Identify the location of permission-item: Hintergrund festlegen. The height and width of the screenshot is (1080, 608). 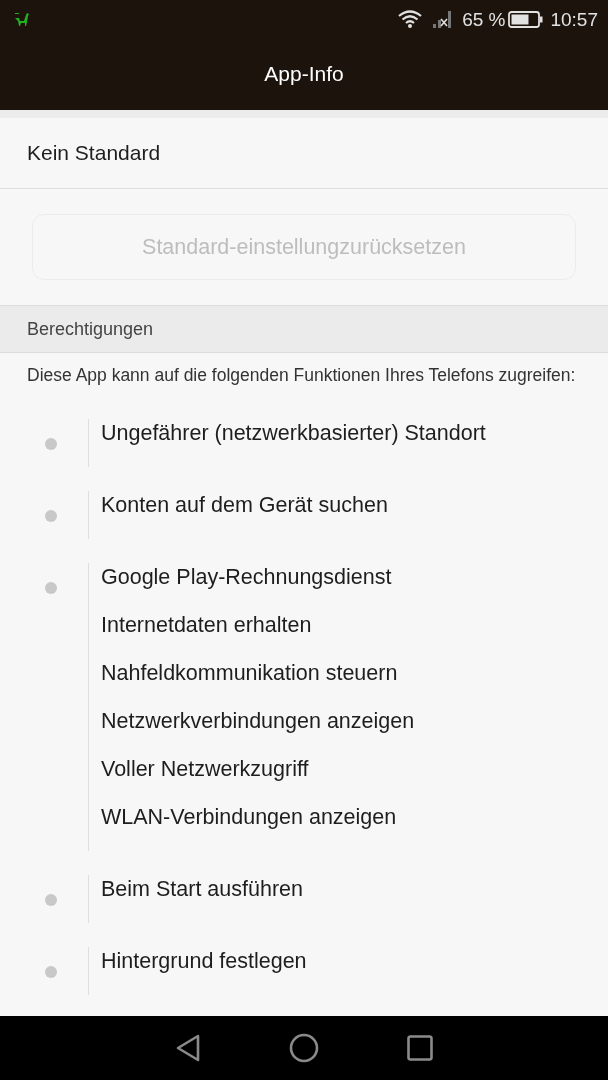
(204, 961).